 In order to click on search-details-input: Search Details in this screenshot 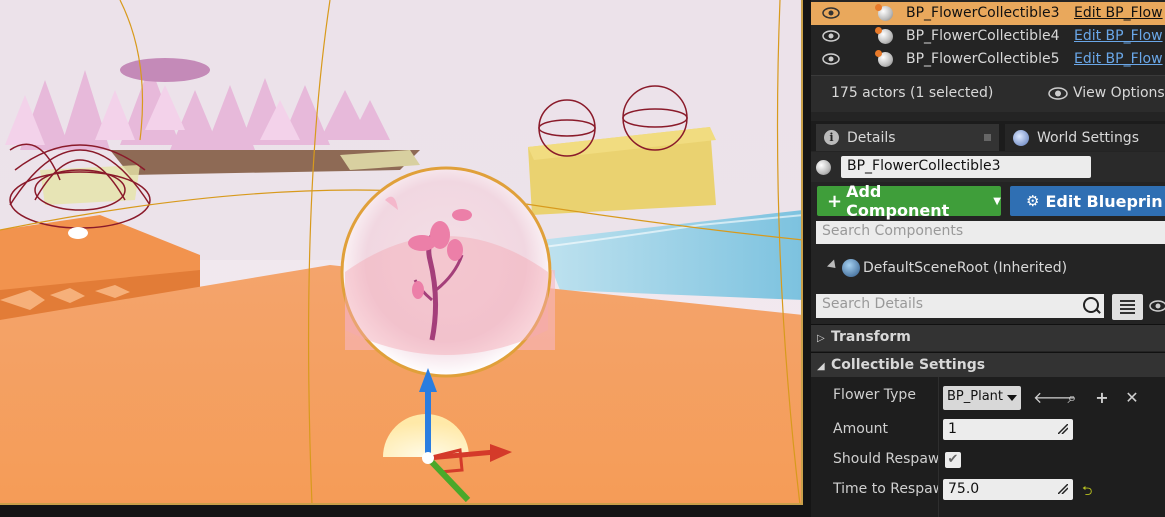, I will do `click(960, 306)`.